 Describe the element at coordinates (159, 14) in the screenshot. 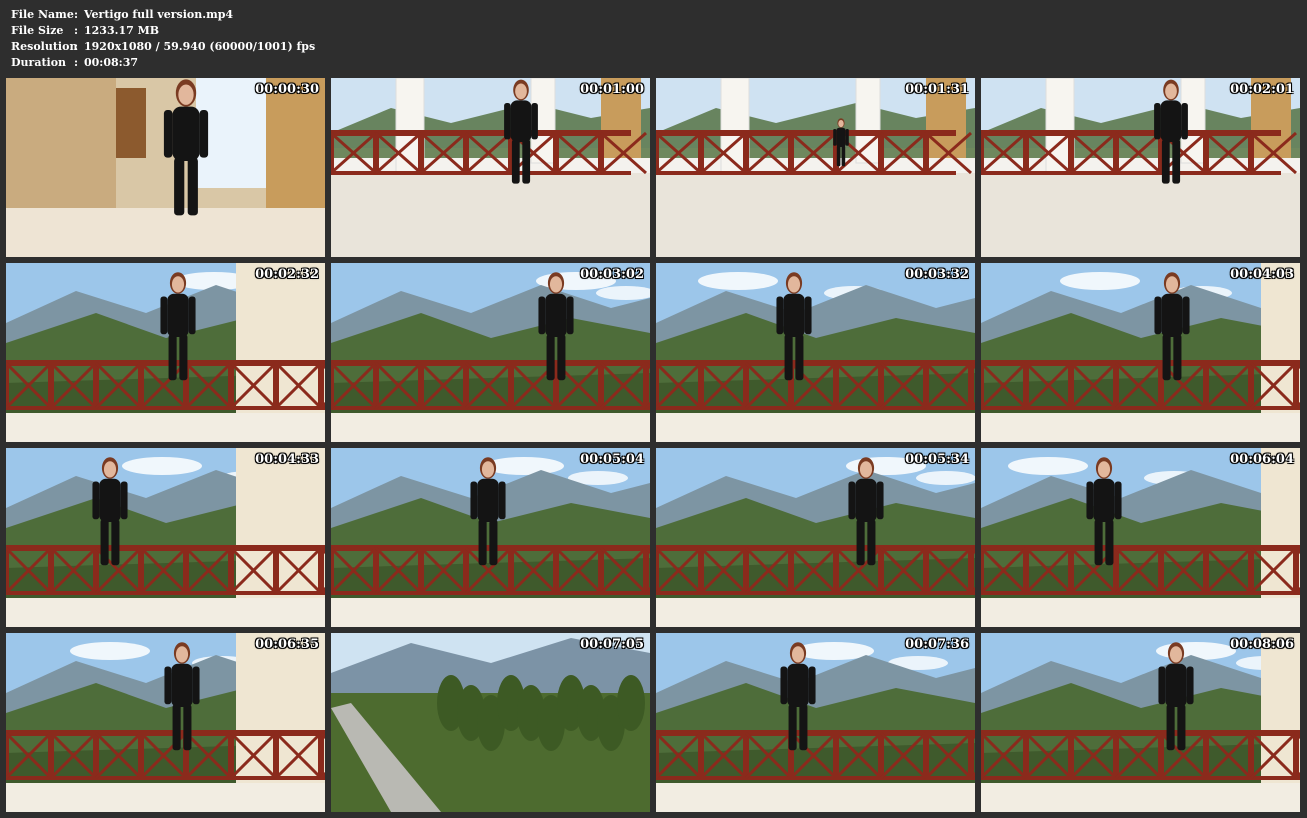

I see `file-name-value: Vertigo full version.mp4` at that location.